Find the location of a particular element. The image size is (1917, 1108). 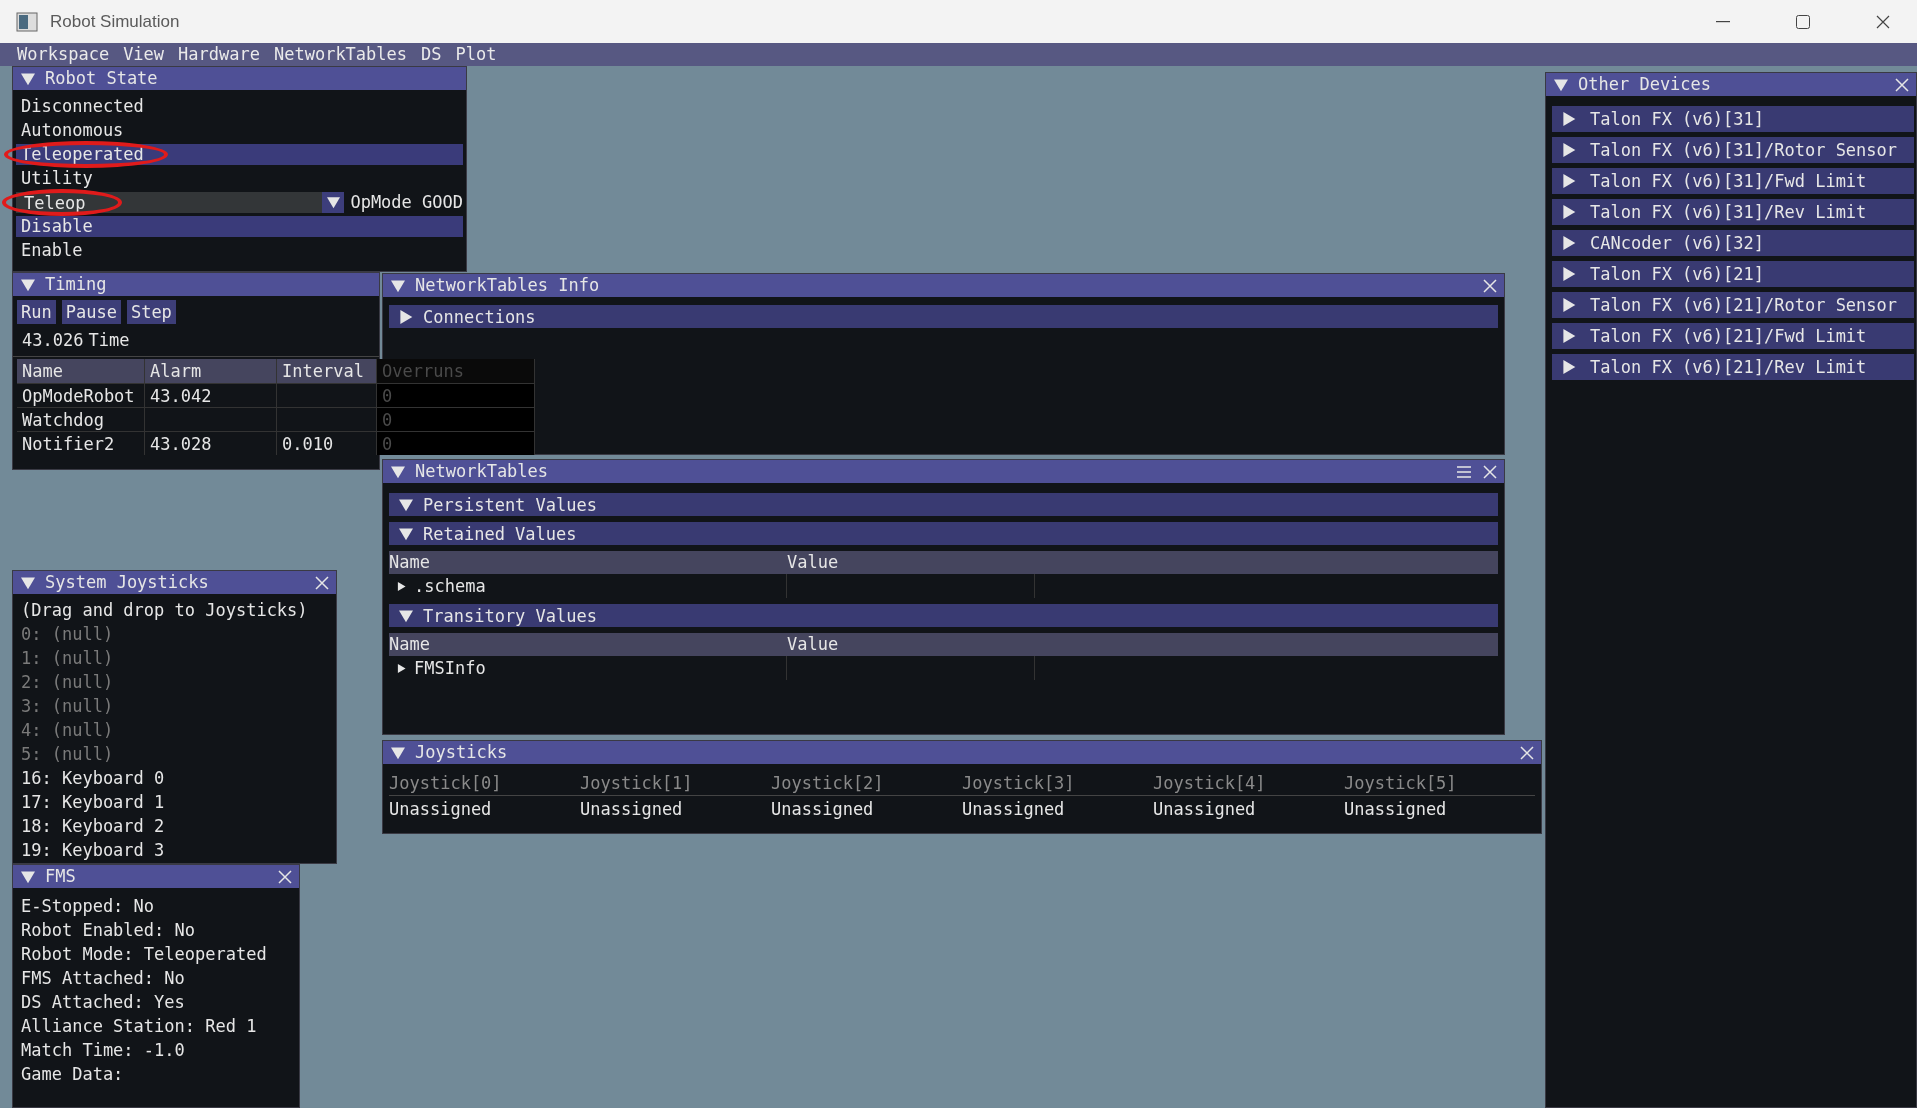

sim-control-button: Run is located at coordinates (36, 312).